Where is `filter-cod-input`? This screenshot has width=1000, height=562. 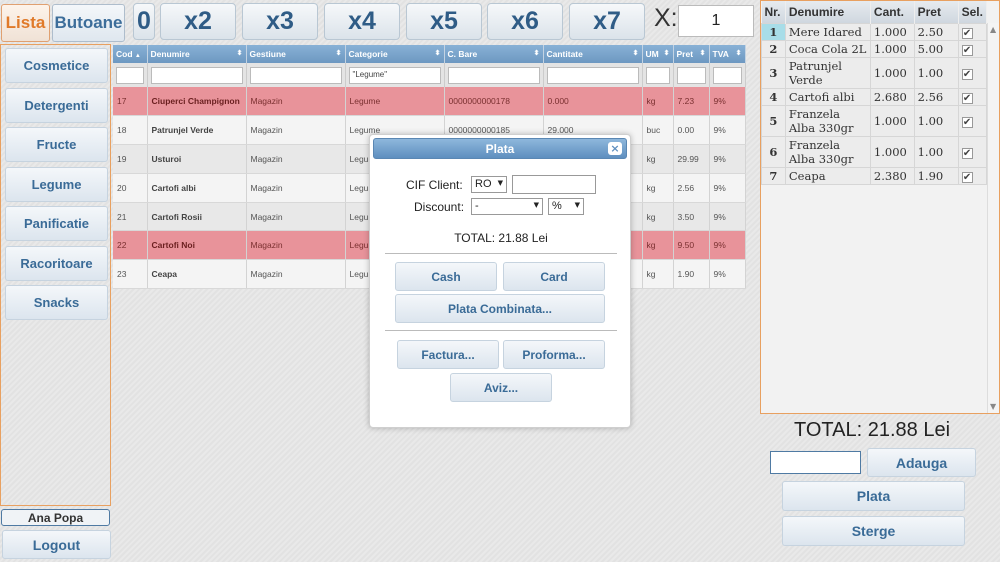
filter-cod-input is located at coordinates (130, 75).